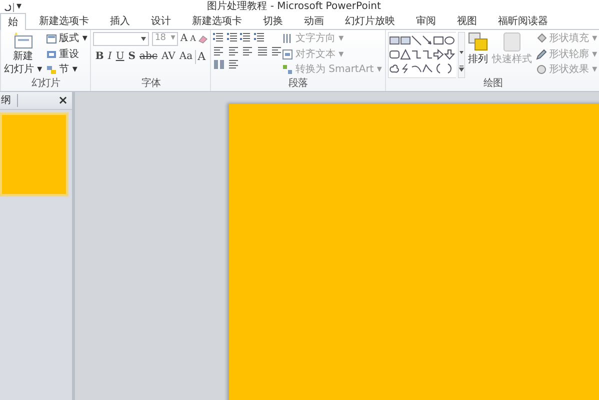 The image size is (599, 400). Describe the element at coordinates (23, 41) in the screenshot. I see `new-slide-icon` at that location.